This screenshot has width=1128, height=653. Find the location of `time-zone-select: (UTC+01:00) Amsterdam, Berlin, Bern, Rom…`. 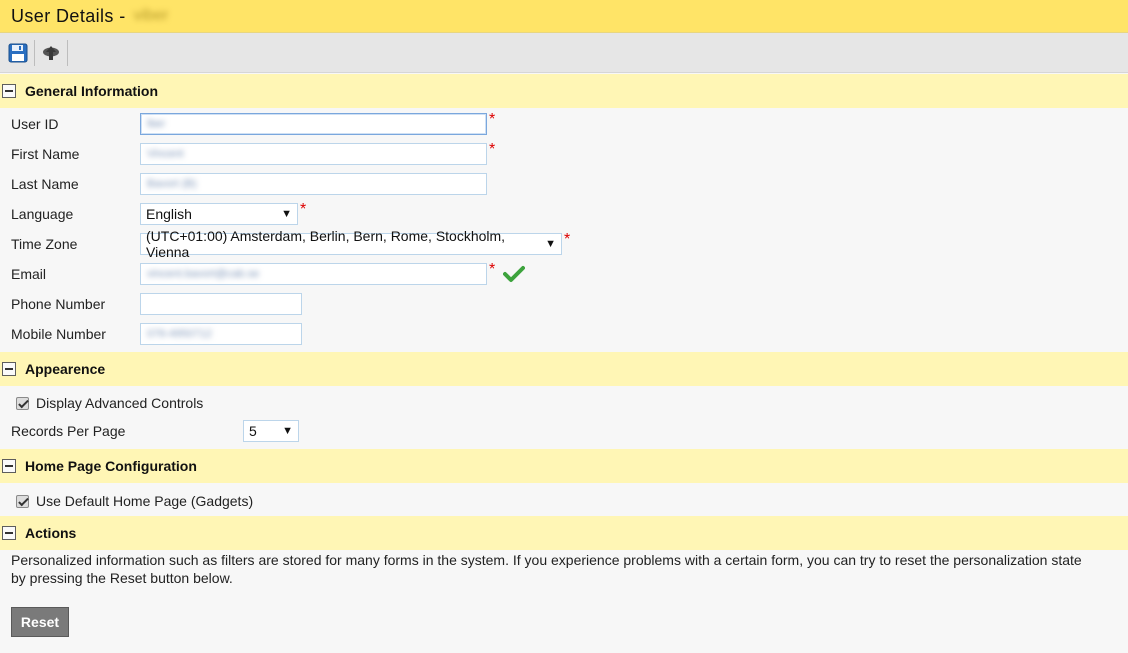

time-zone-select: (UTC+01:00) Amsterdam, Berlin, Bern, Rom… is located at coordinates (351, 244).